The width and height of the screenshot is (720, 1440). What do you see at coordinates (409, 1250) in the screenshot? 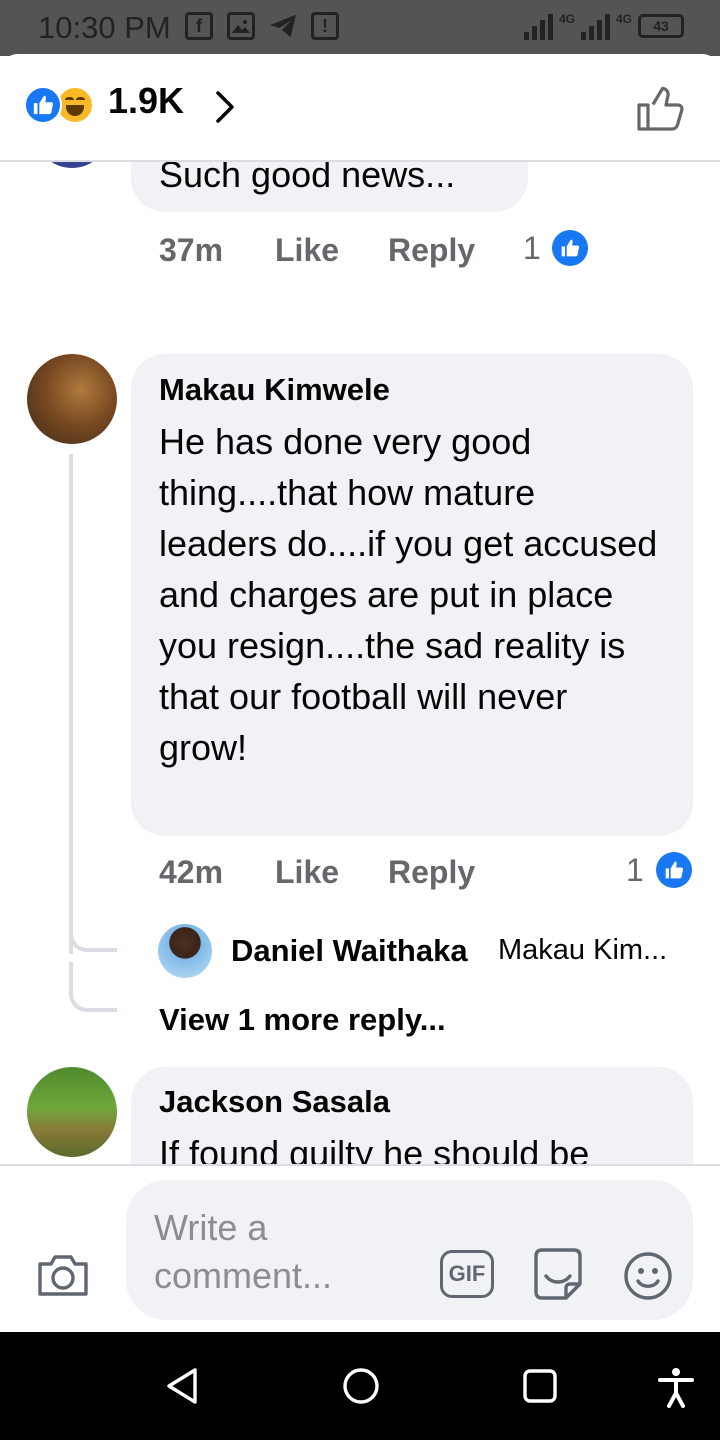
I see `comment-input: Write a comment... GIF` at bounding box center [409, 1250].